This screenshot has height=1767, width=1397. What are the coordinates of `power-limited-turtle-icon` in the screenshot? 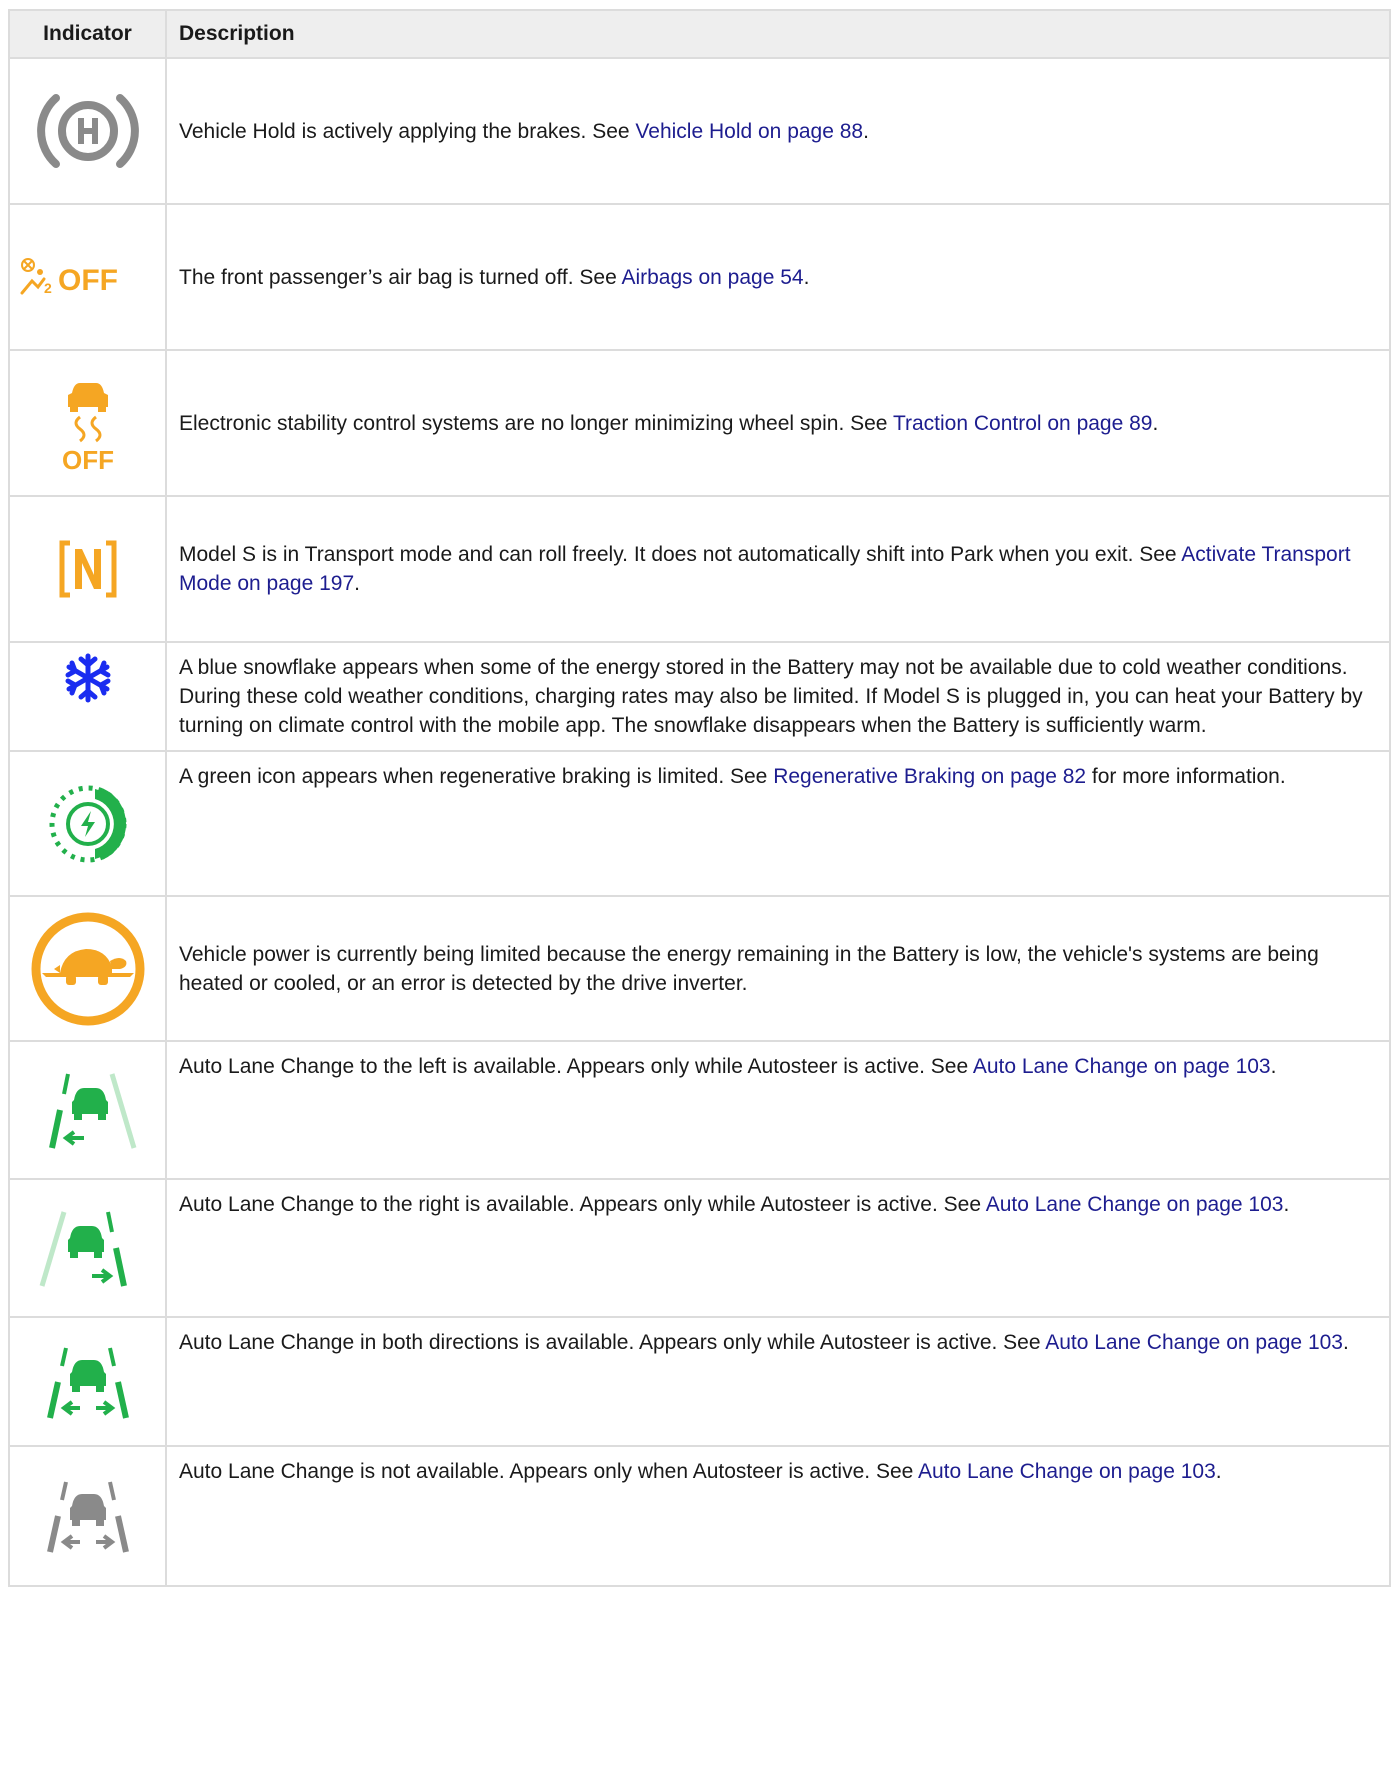 It's located at (87, 968).